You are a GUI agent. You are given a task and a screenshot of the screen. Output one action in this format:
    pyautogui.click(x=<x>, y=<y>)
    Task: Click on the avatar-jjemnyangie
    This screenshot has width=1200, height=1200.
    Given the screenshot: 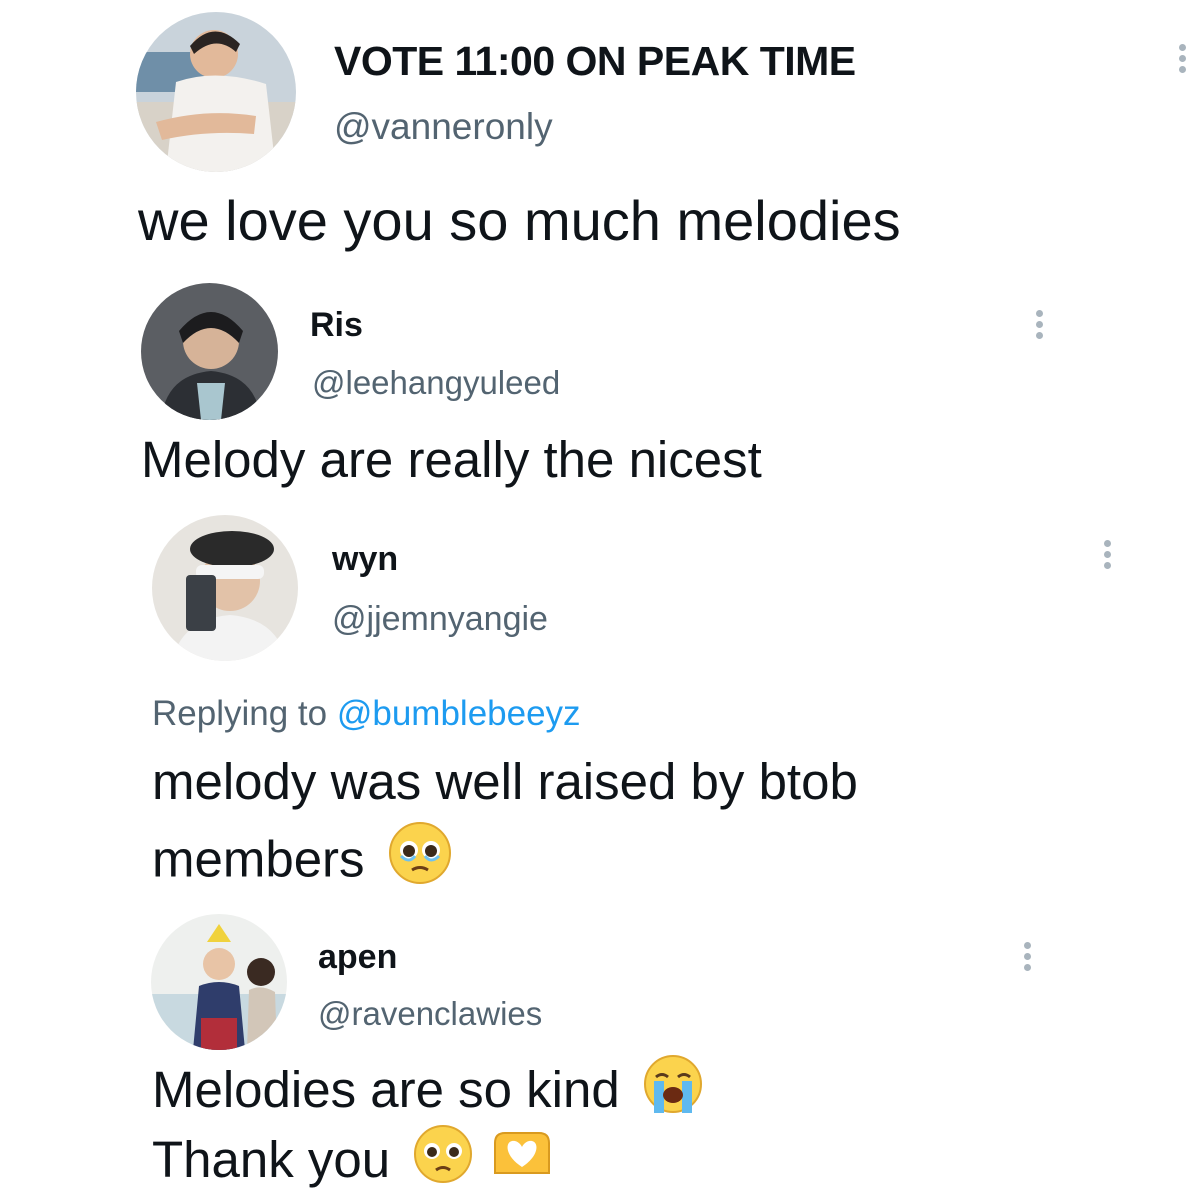 What is the action you would take?
    pyautogui.click(x=225, y=588)
    